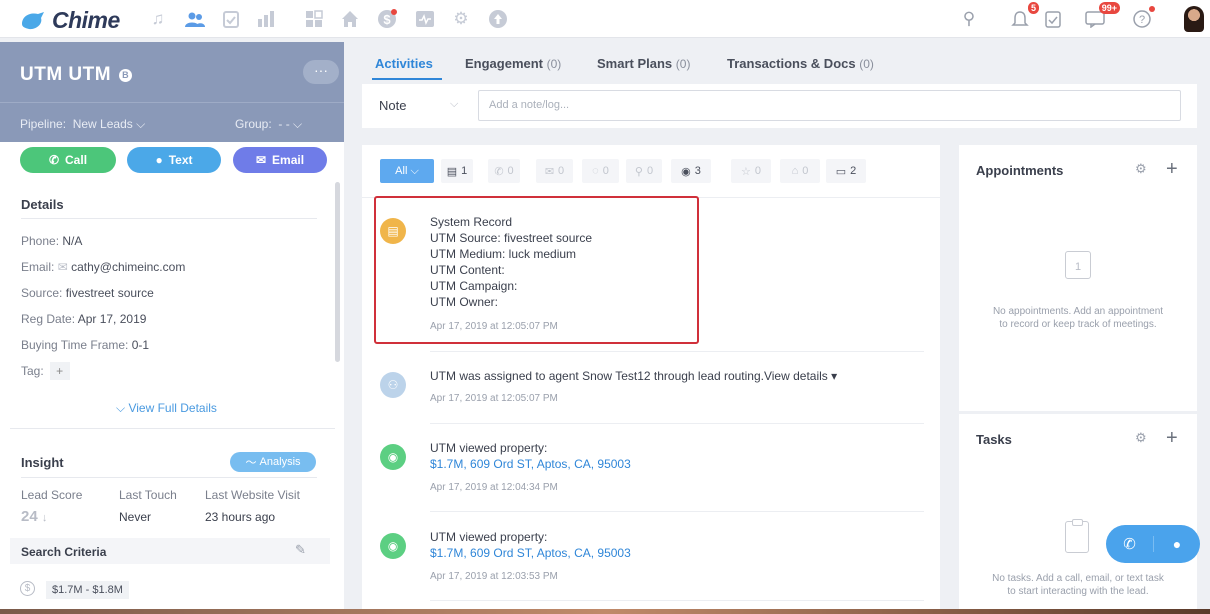 Image resolution: width=1210 pixels, height=614 pixels. I want to click on dollar-nav-icon: $, so click(387, 19).